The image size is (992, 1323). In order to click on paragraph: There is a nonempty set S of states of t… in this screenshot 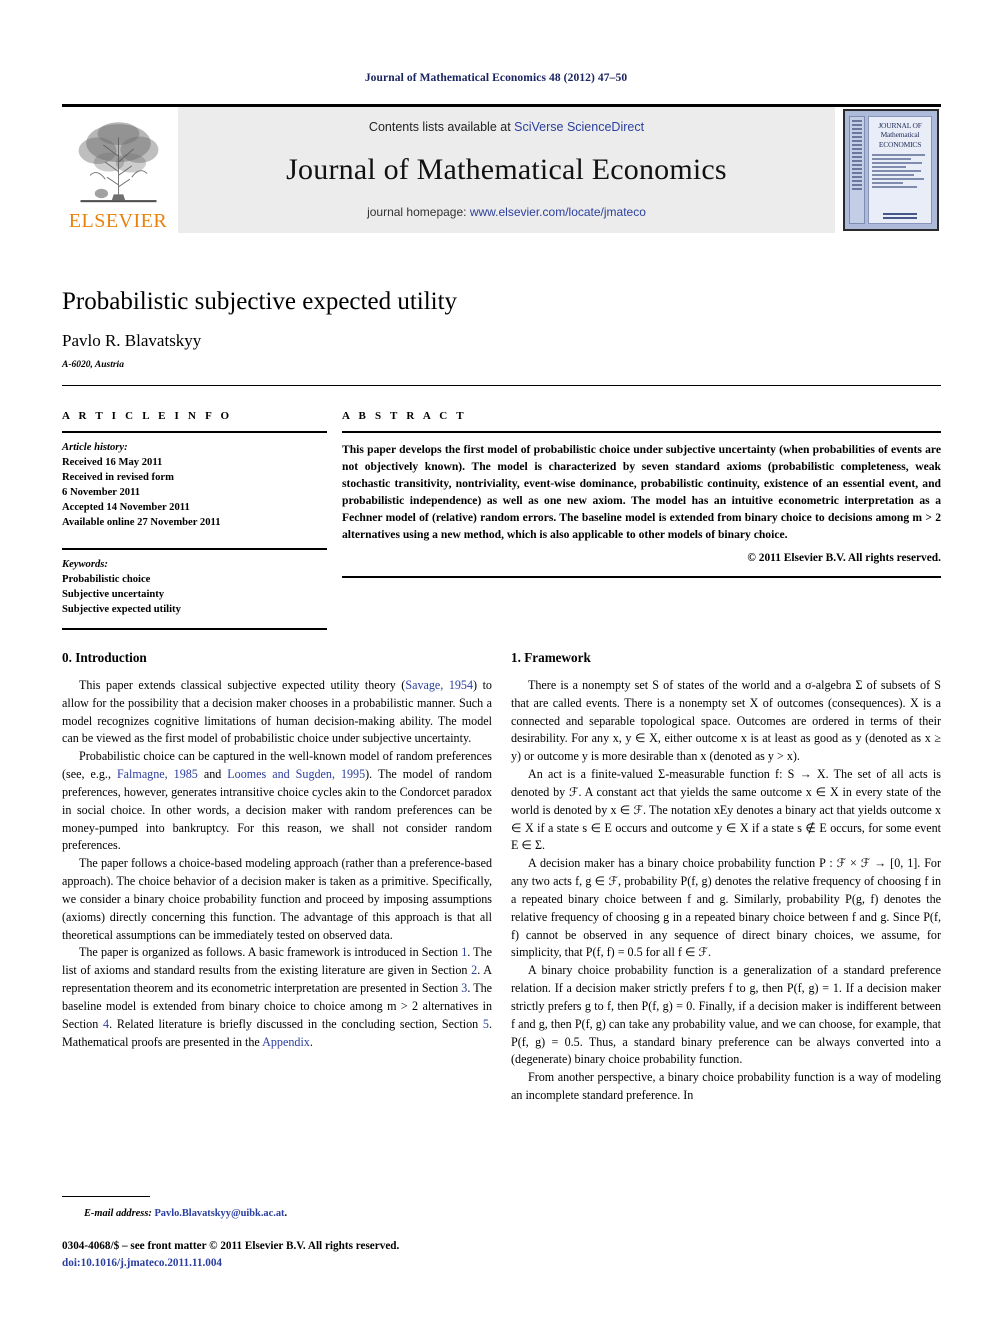, I will do `click(726, 721)`.